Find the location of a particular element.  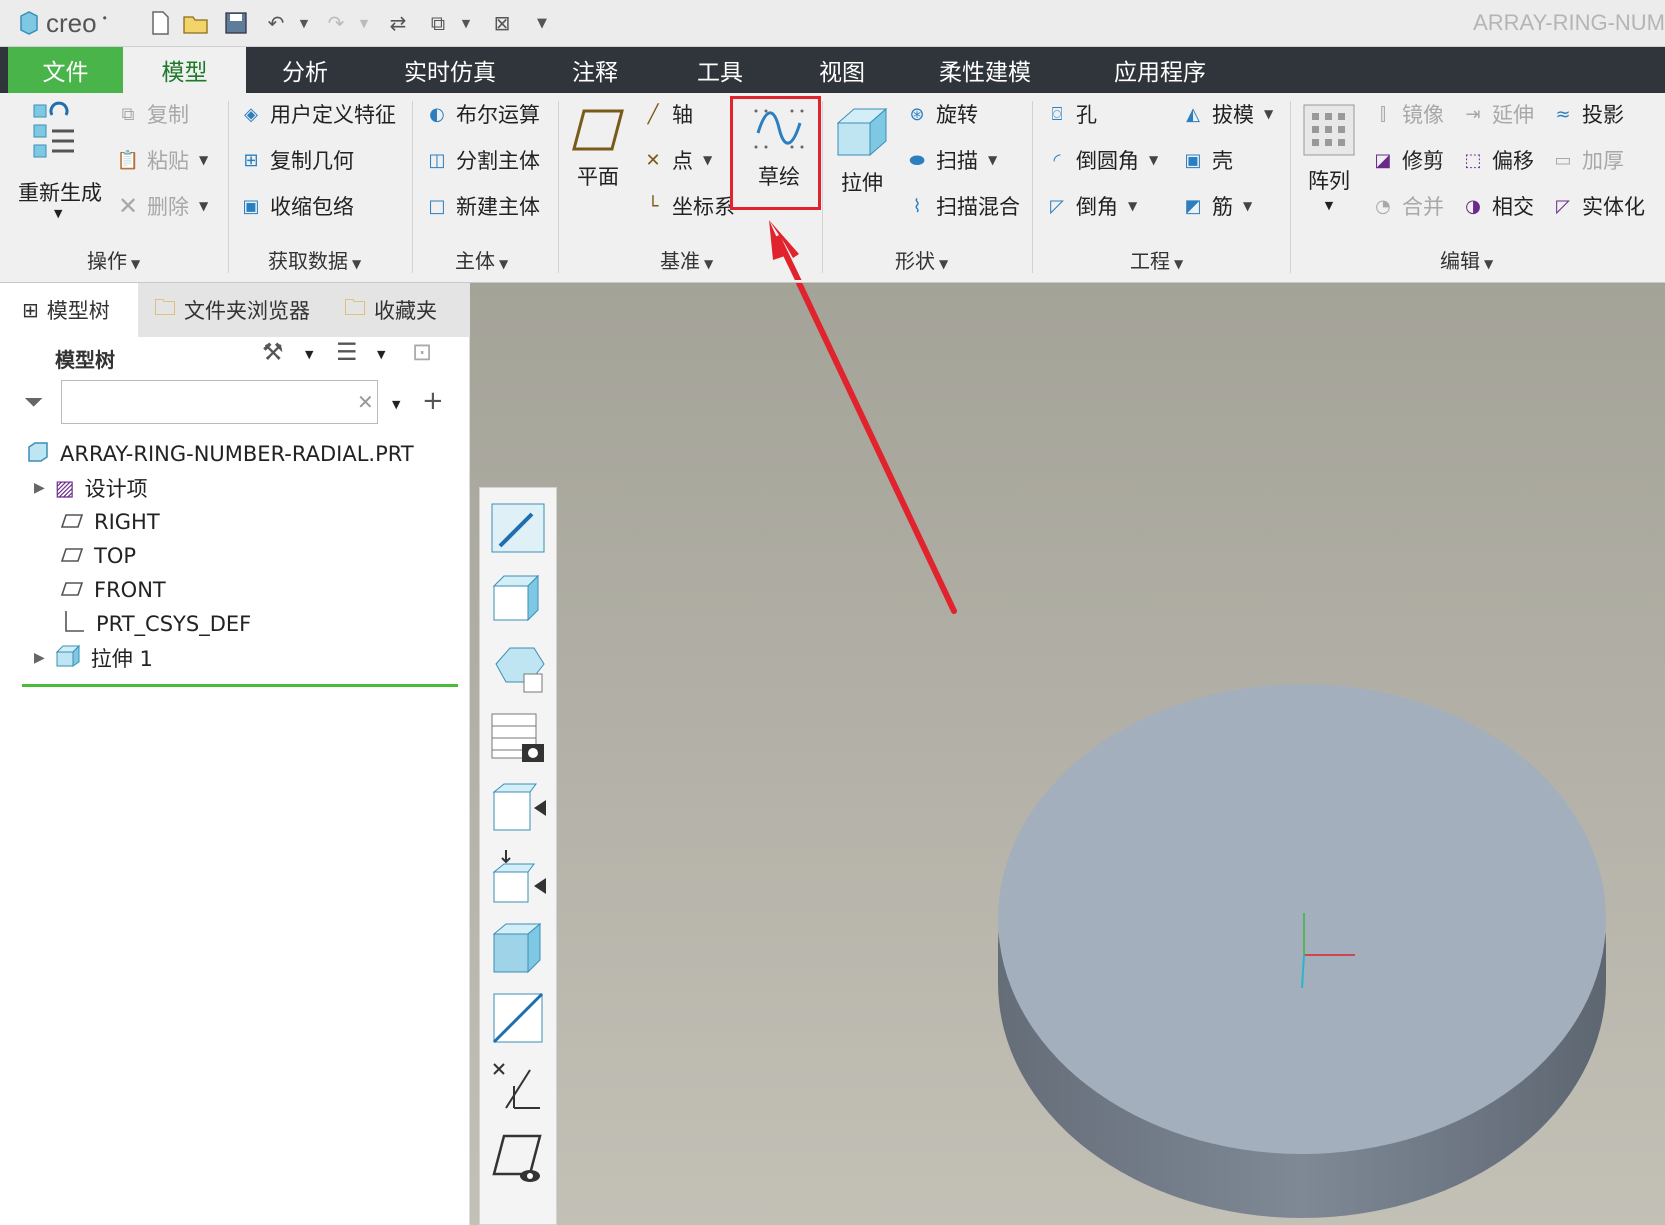

redo-icon: ↷ is located at coordinates (336, 23).